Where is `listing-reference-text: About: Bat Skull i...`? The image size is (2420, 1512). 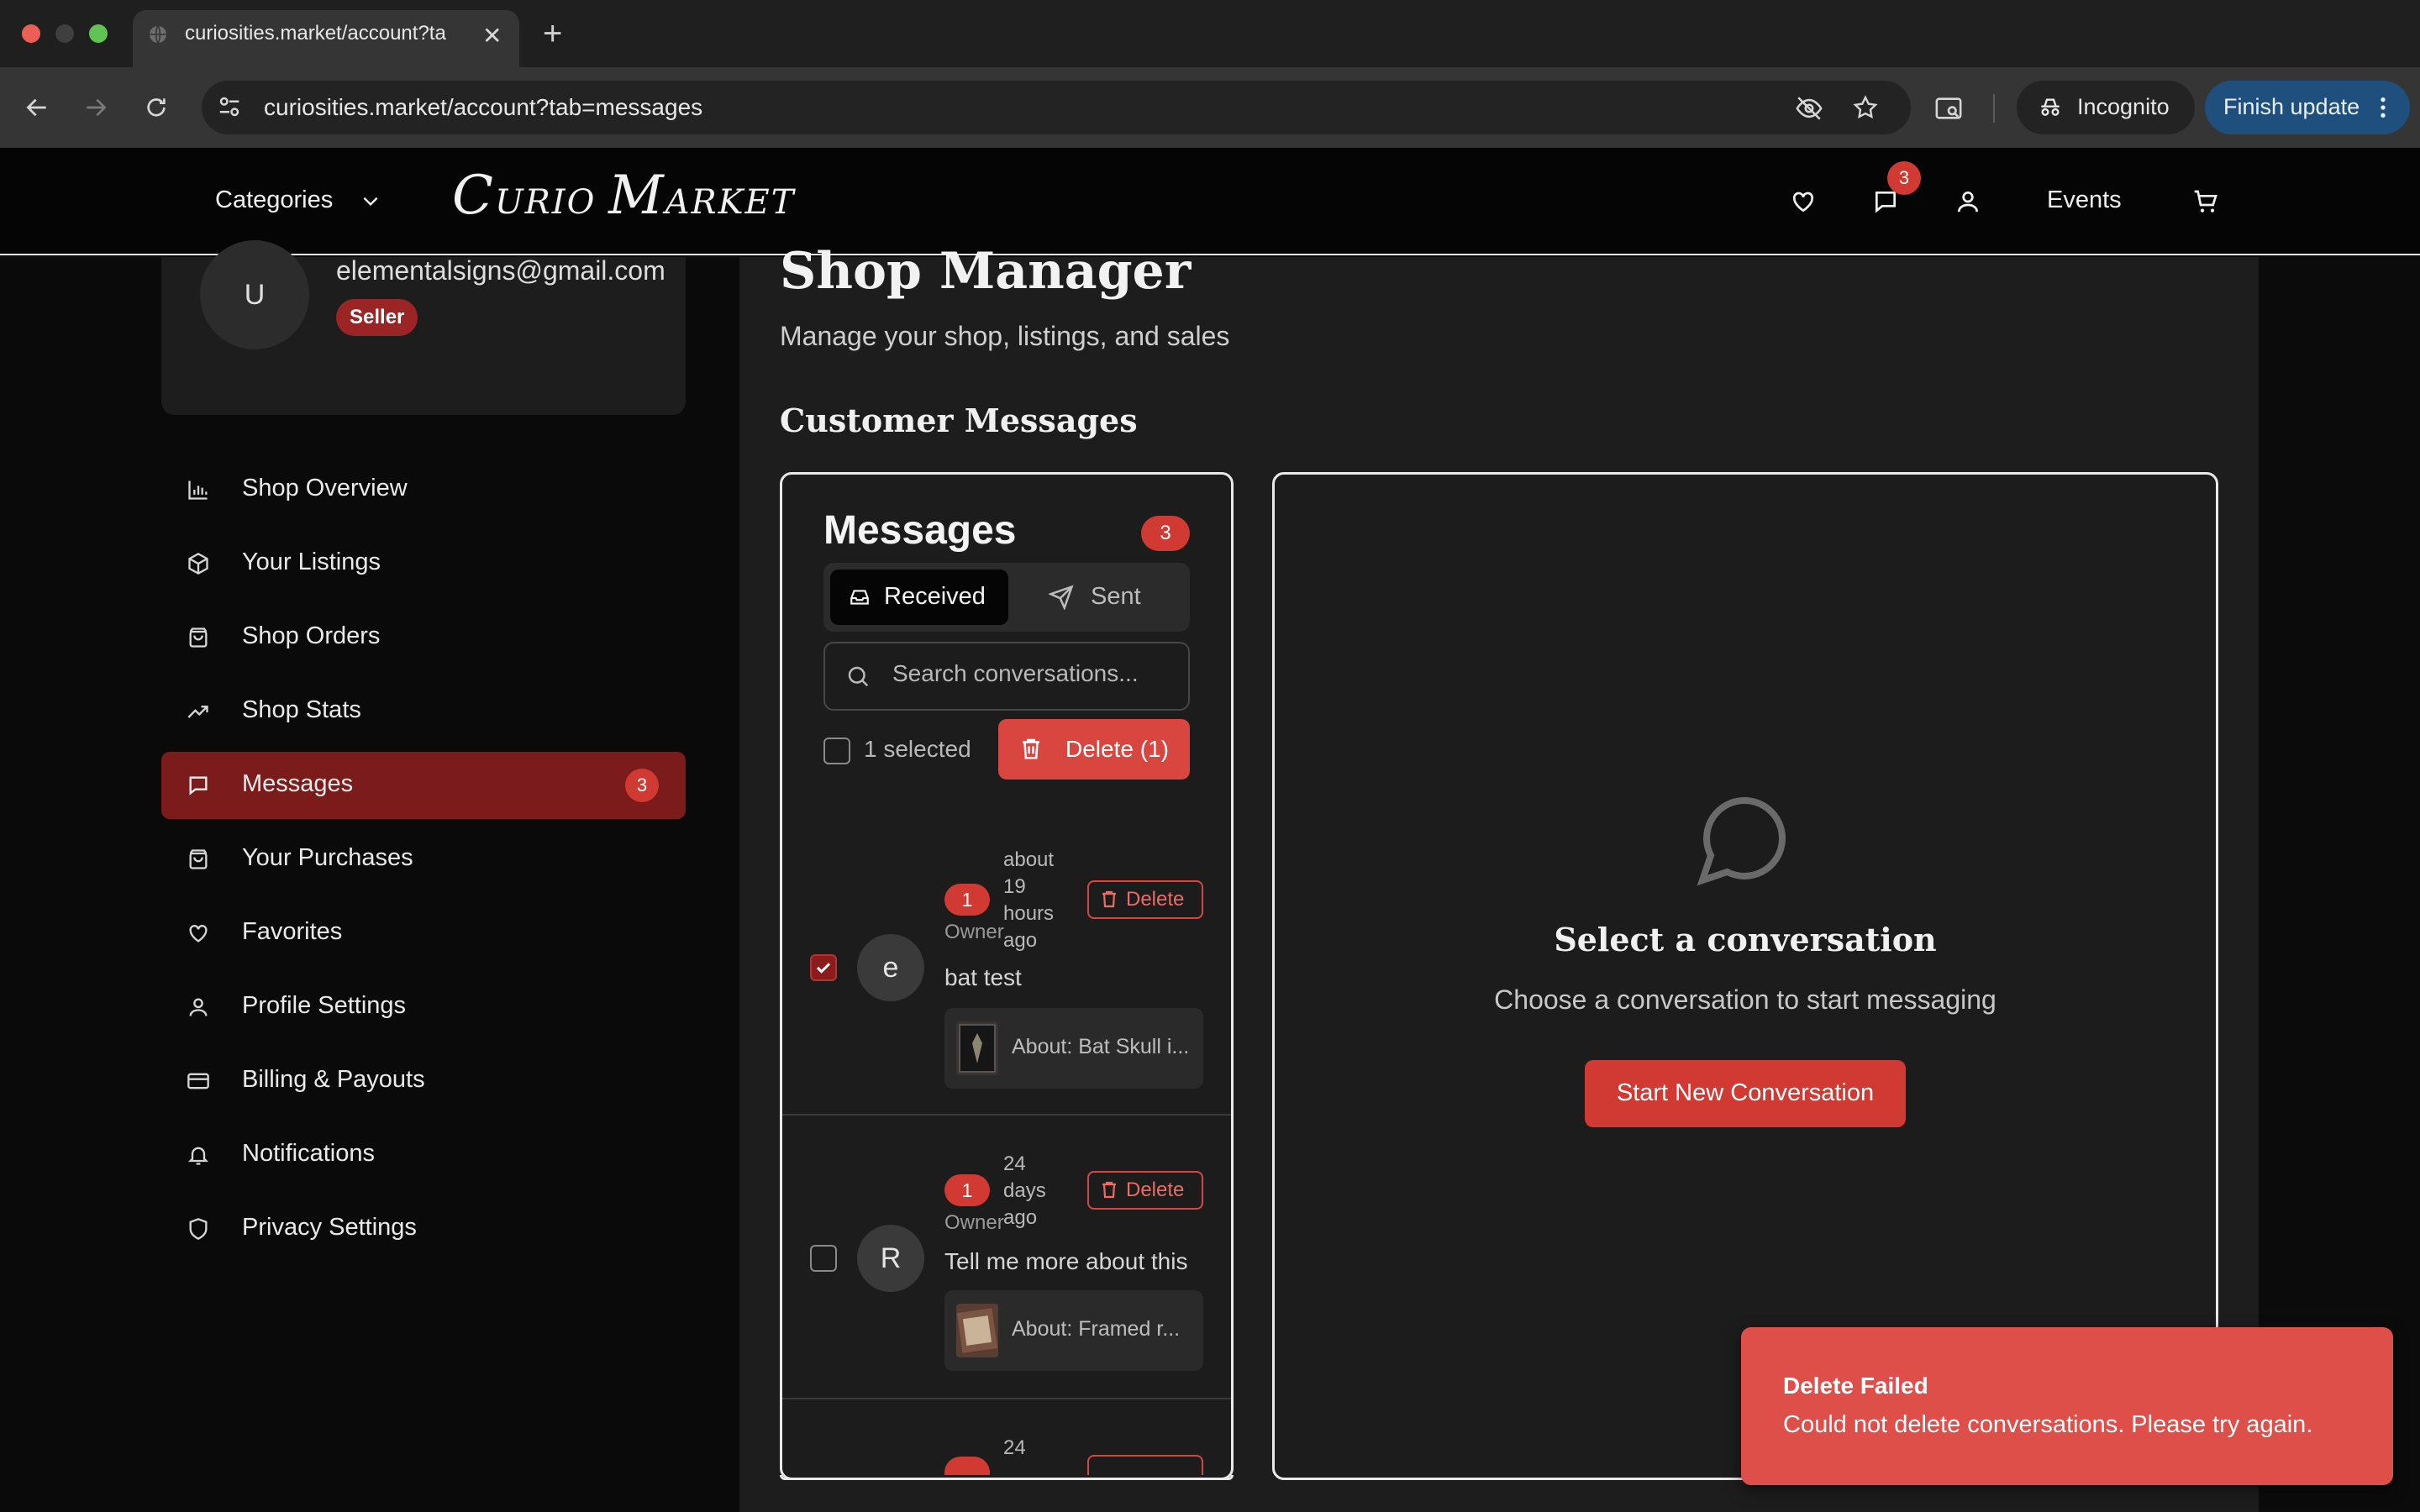
listing-reference-text: About: Bat Skull i... is located at coordinates (1101, 1046).